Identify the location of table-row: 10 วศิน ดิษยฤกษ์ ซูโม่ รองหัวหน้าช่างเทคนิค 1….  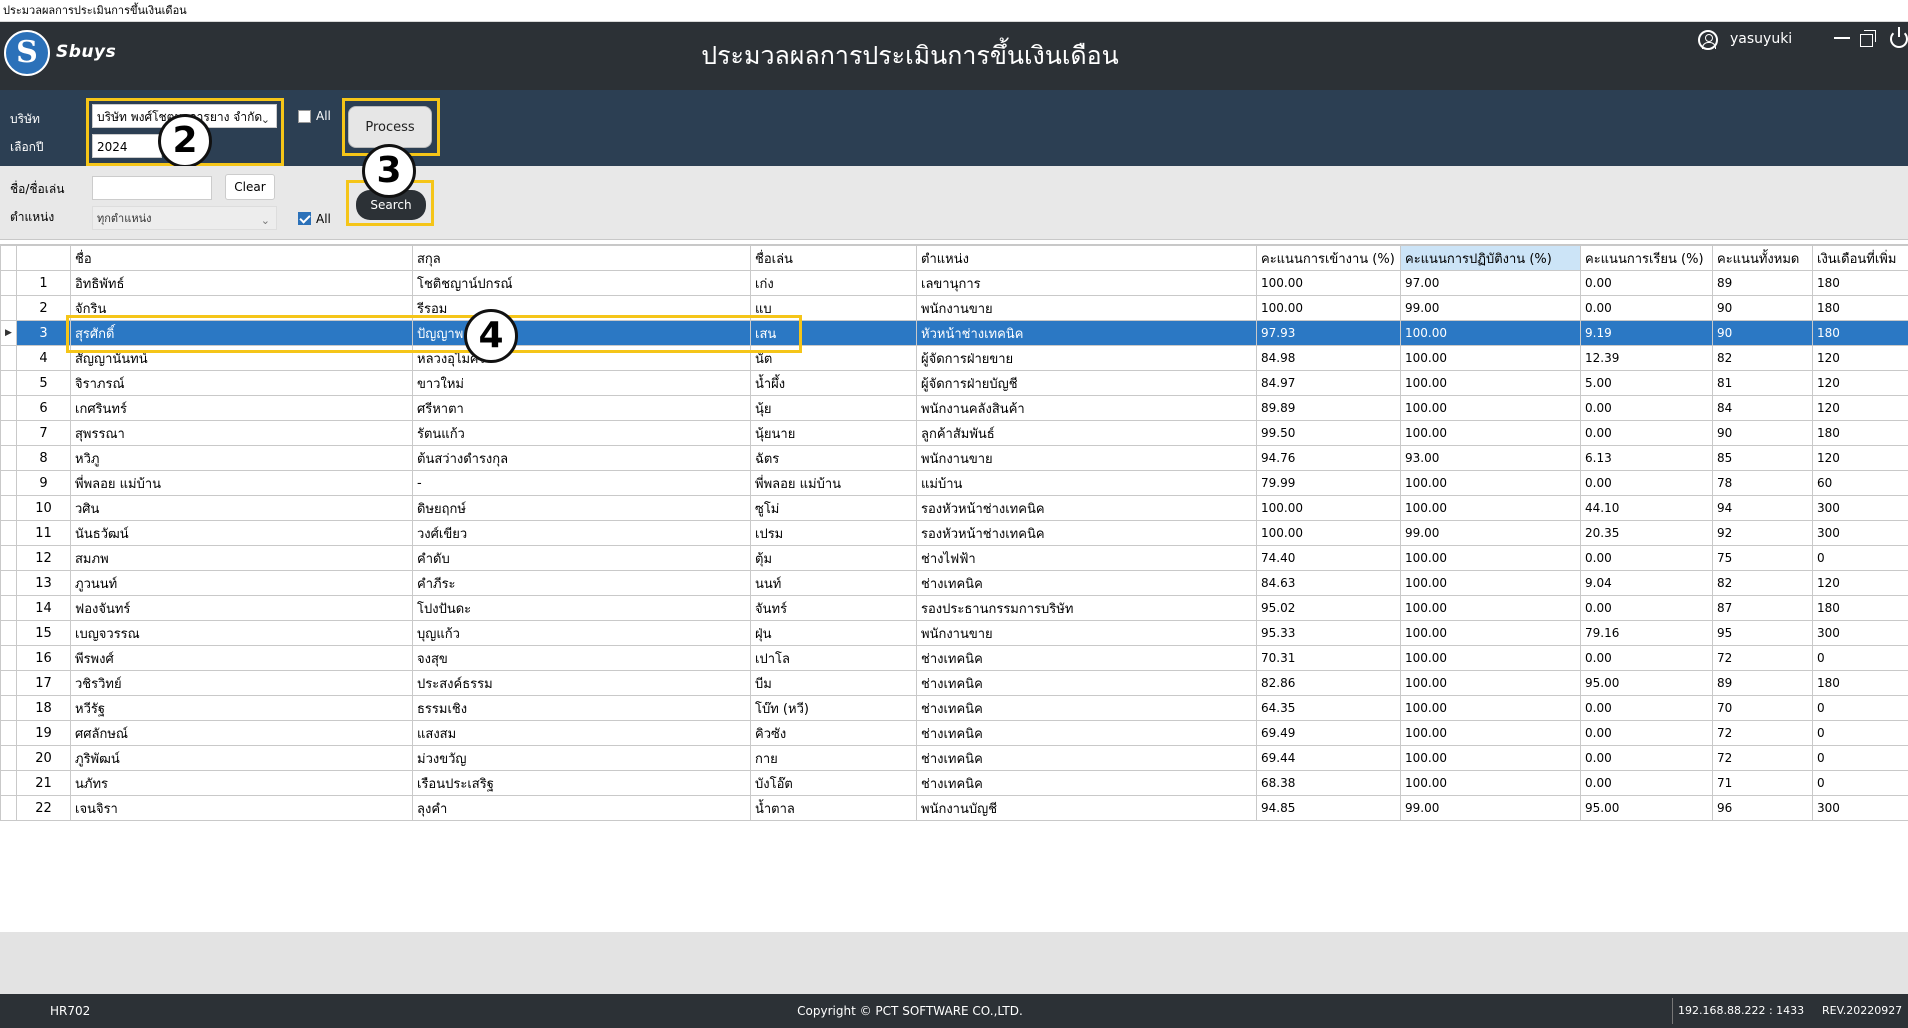
(954, 508).